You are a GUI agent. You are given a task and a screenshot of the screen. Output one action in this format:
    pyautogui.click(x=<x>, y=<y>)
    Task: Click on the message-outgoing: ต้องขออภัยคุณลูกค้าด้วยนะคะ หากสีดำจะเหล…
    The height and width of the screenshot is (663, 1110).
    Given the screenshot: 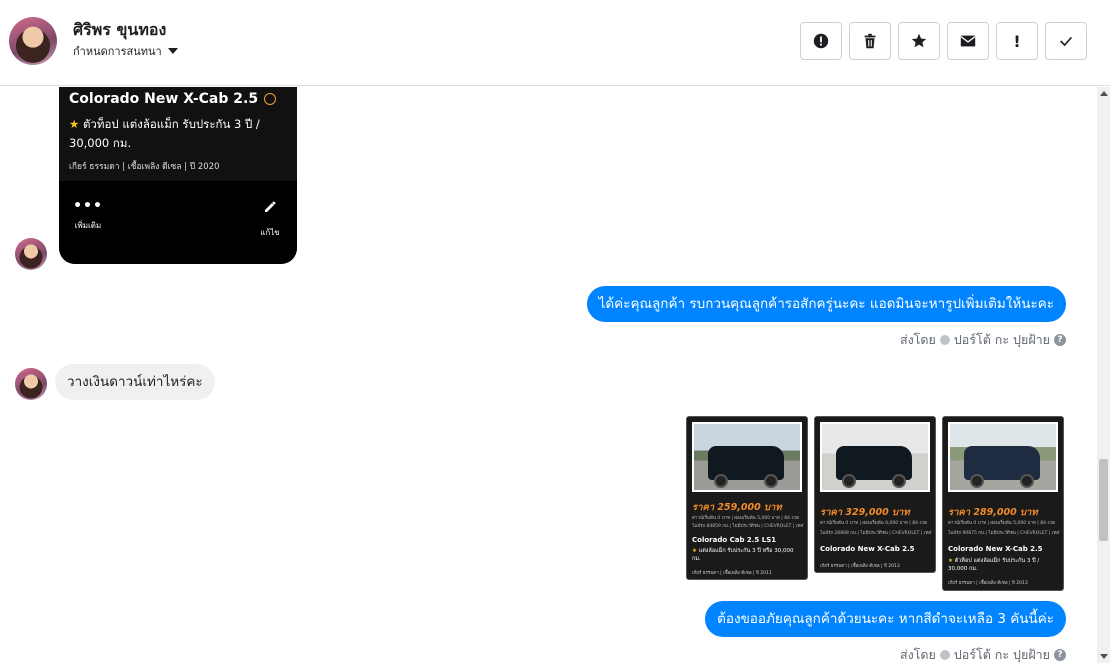 What is the action you would take?
    pyautogui.click(x=885, y=619)
    